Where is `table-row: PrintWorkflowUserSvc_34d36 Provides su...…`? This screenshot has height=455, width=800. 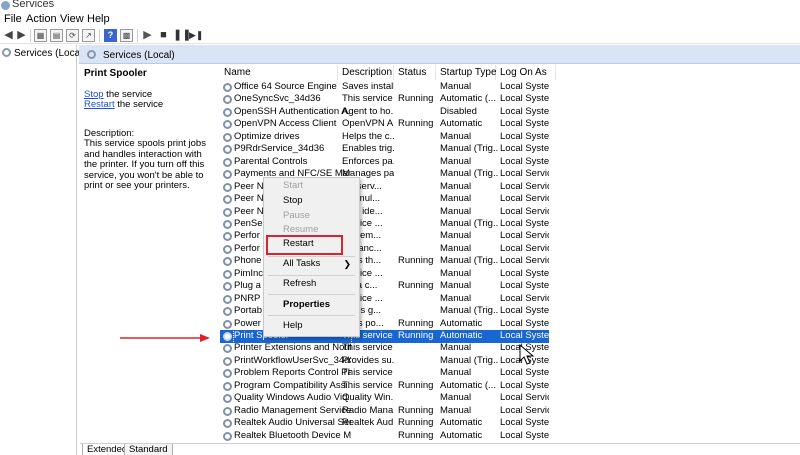 table-row: PrintWorkflowUserSvc_34d36 Provides su...… is located at coordinates (510, 361).